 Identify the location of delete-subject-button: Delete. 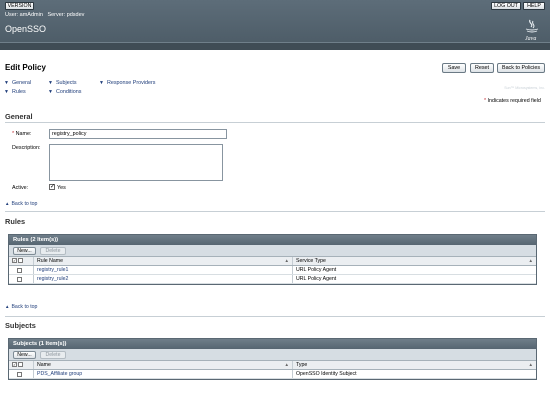
(53, 355).